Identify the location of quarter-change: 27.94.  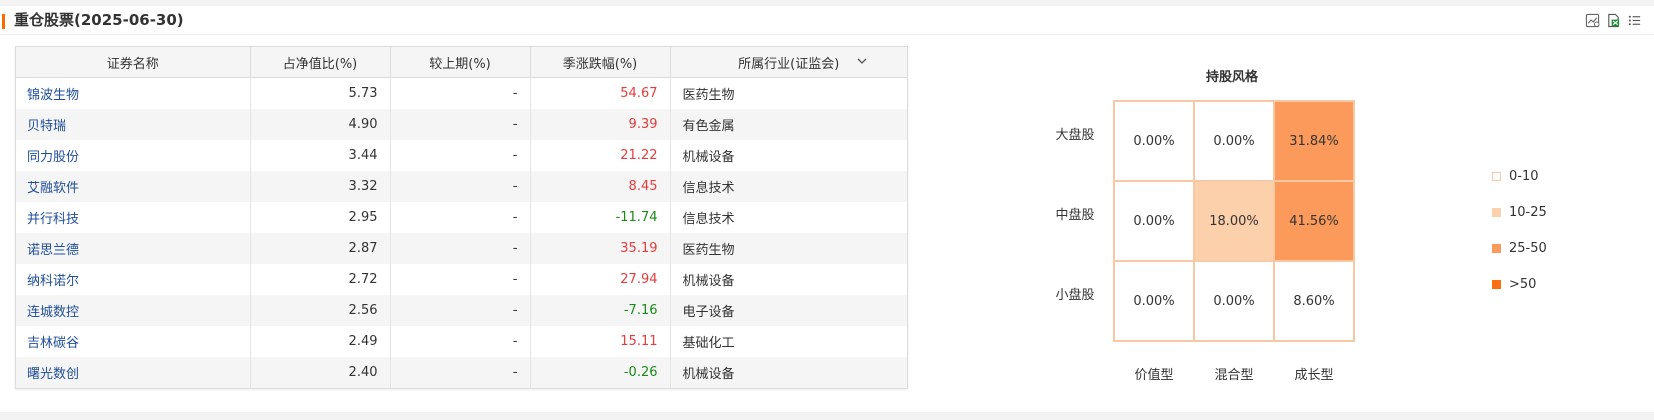
(600, 279).